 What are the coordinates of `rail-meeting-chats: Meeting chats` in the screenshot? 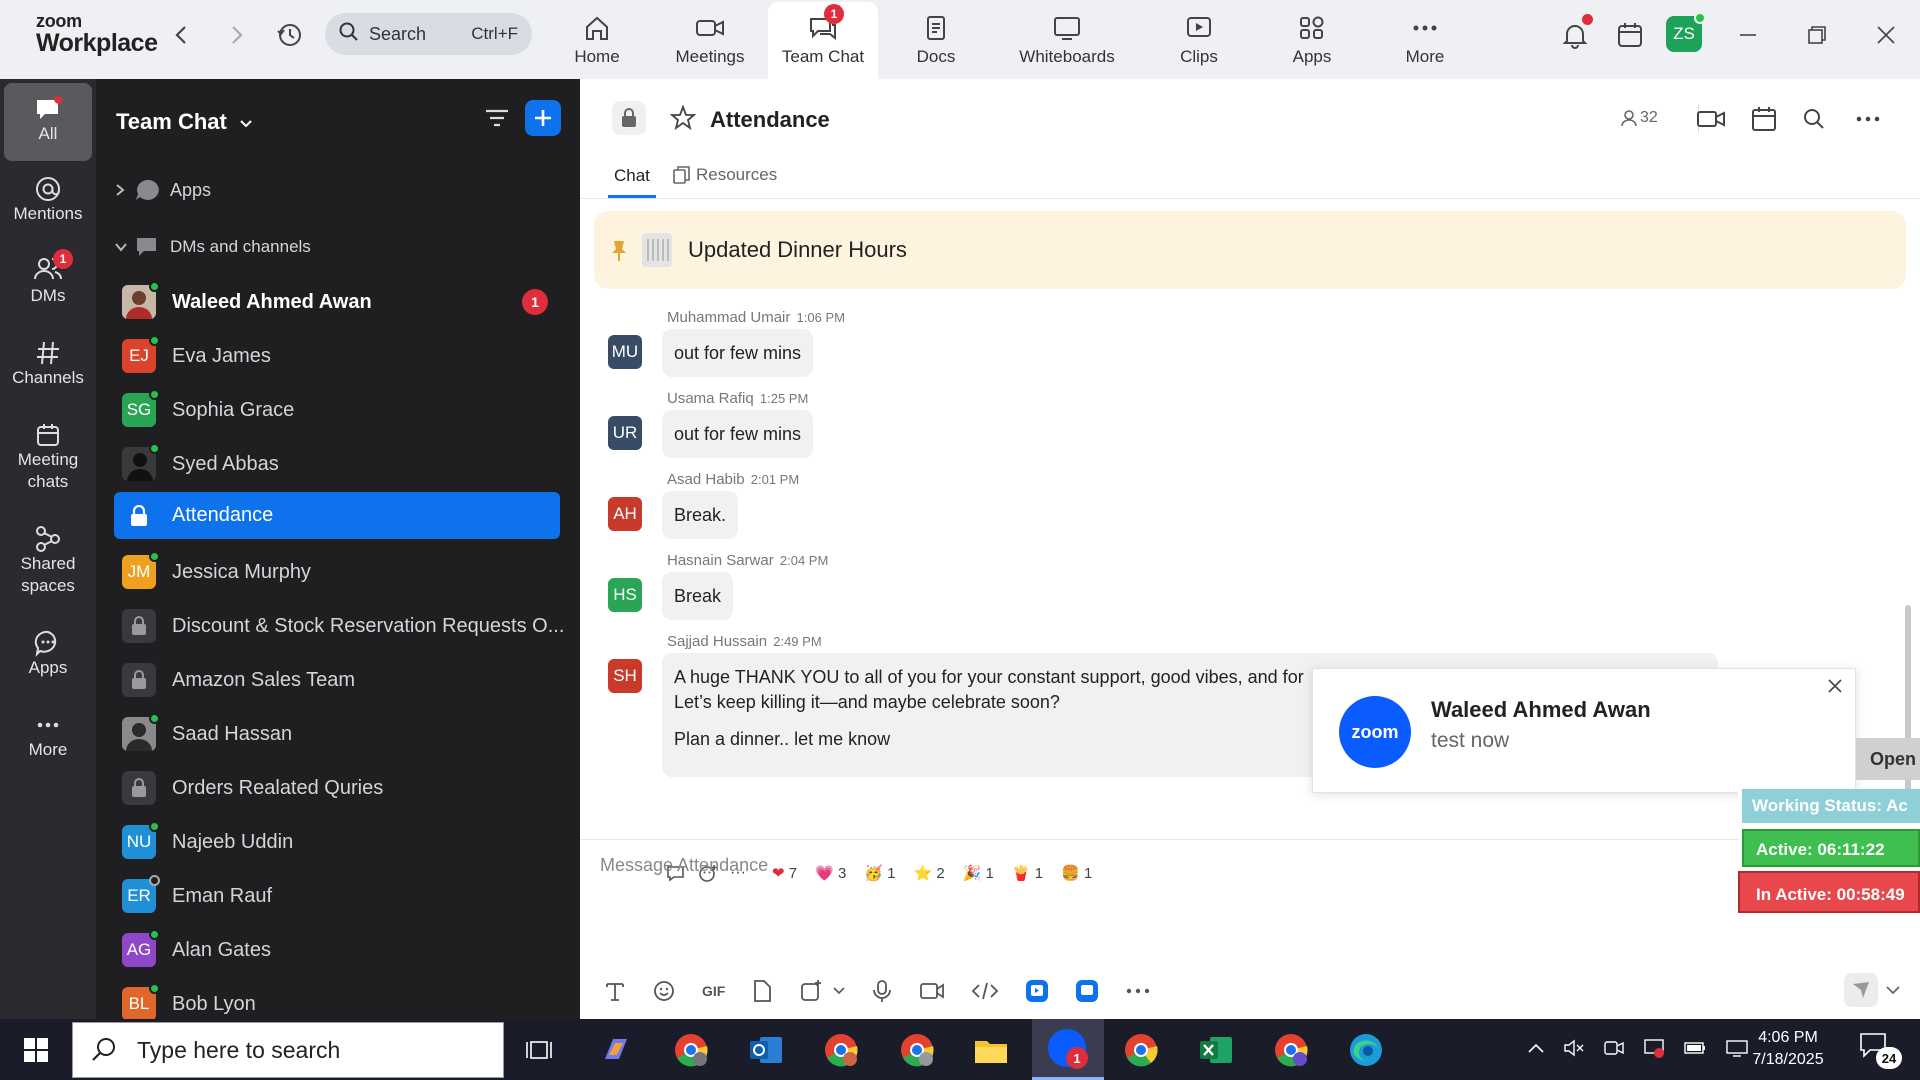 It's located at (48, 457).